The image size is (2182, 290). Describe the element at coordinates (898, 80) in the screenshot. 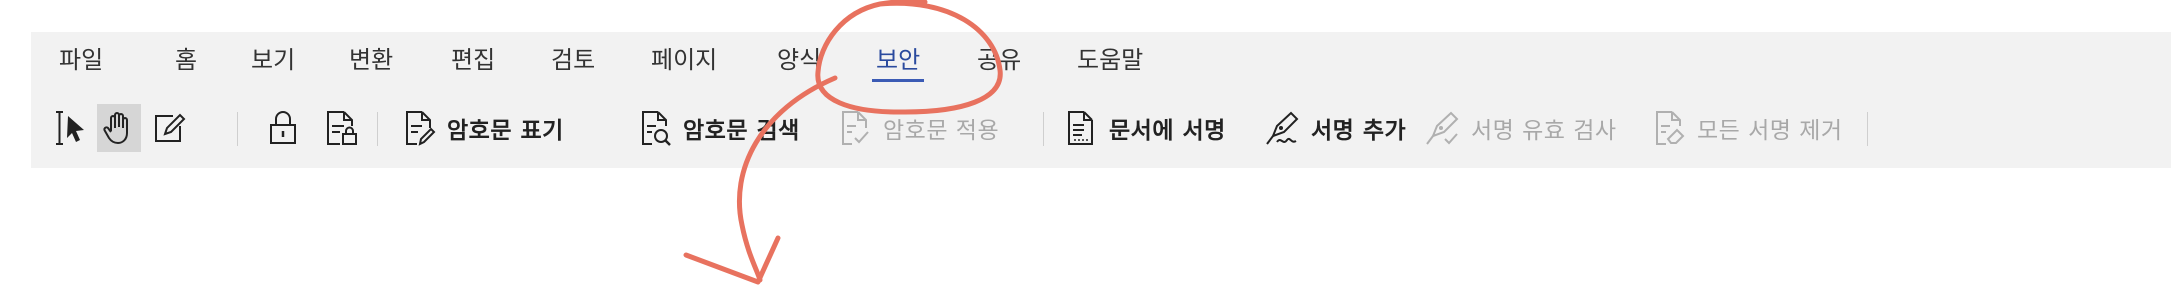

I see `active-tab-indicator` at that location.